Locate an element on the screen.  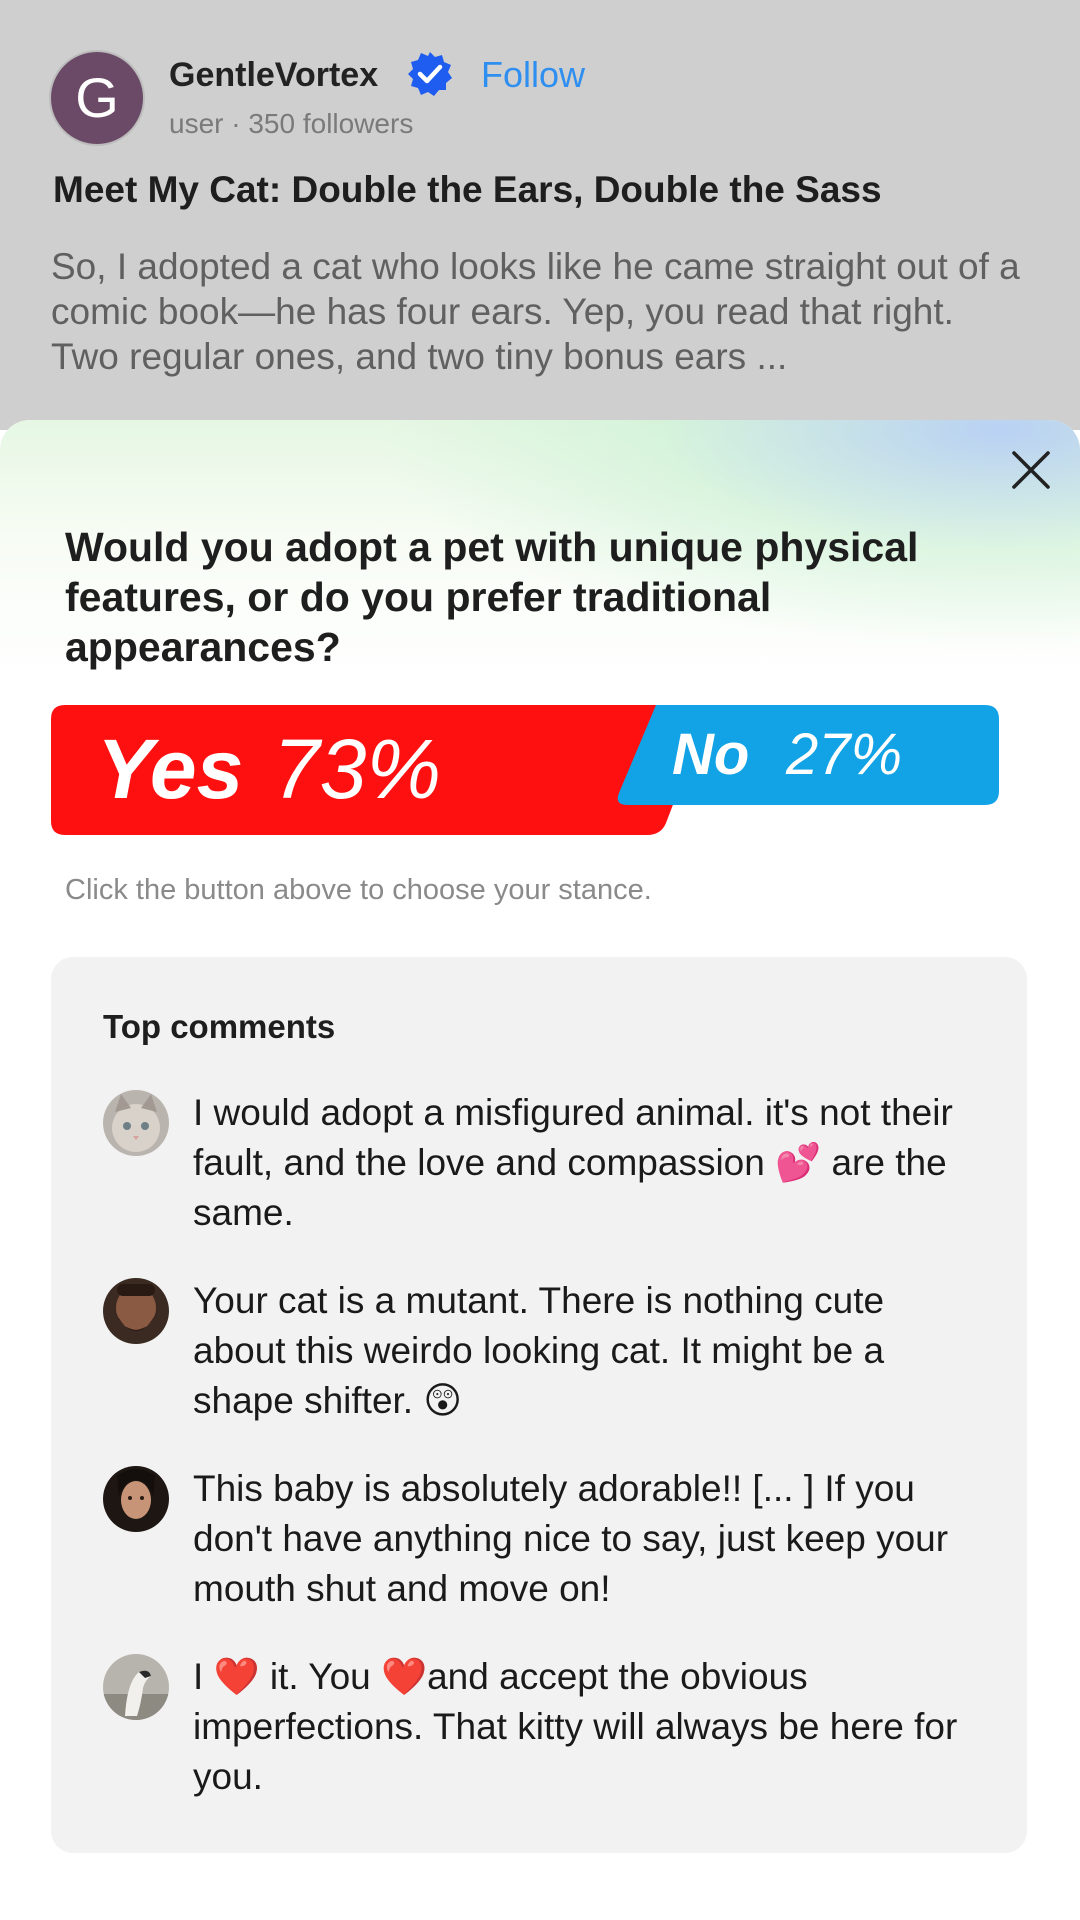
author-meta: user · 350 followers is located at coordinates (291, 123).